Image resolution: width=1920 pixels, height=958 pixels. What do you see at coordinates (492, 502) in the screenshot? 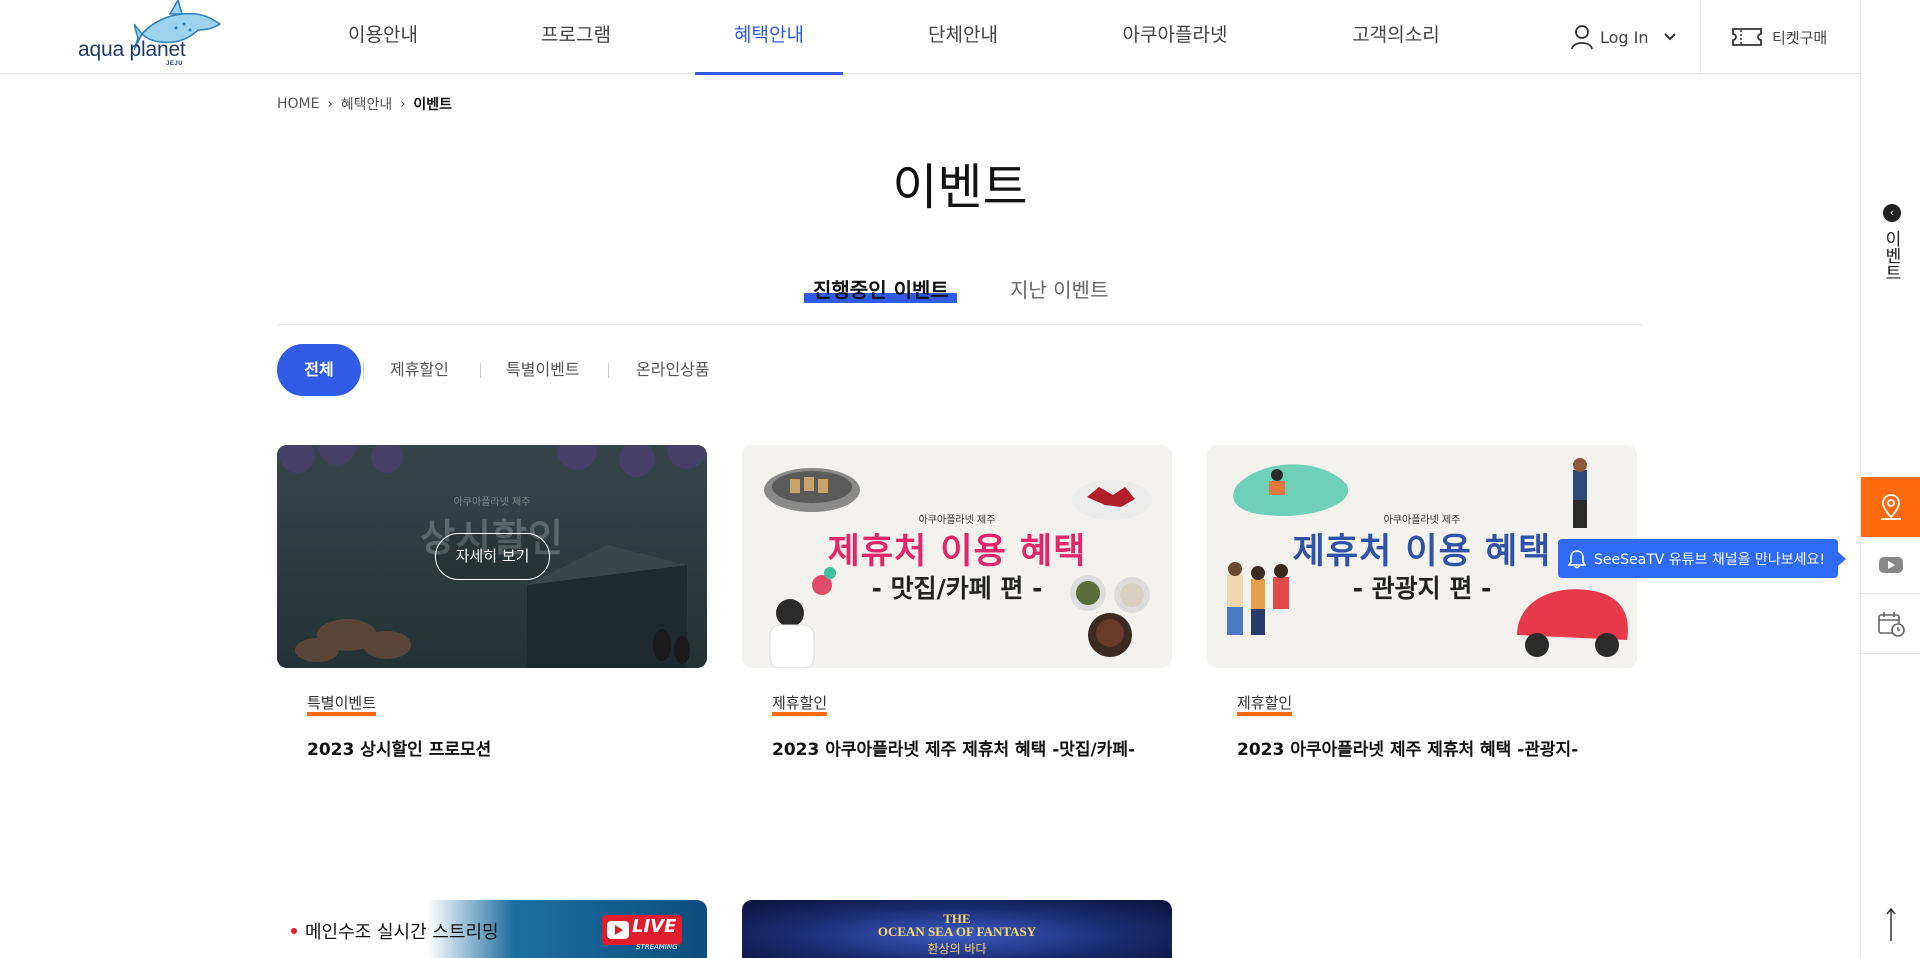
I see `thumb-subtitle: 아쿠아플라넷 제주` at bounding box center [492, 502].